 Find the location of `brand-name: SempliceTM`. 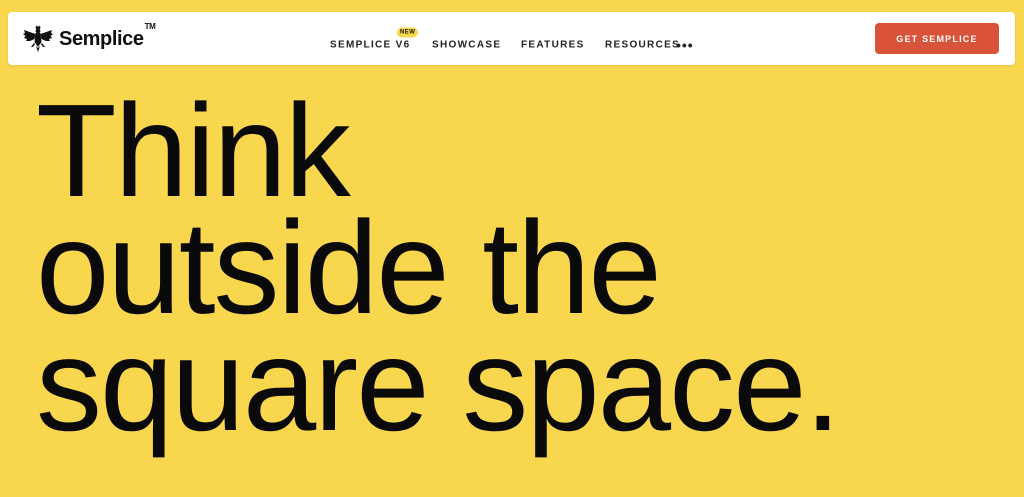

brand-name: SempliceTM is located at coordinates (107, 35).